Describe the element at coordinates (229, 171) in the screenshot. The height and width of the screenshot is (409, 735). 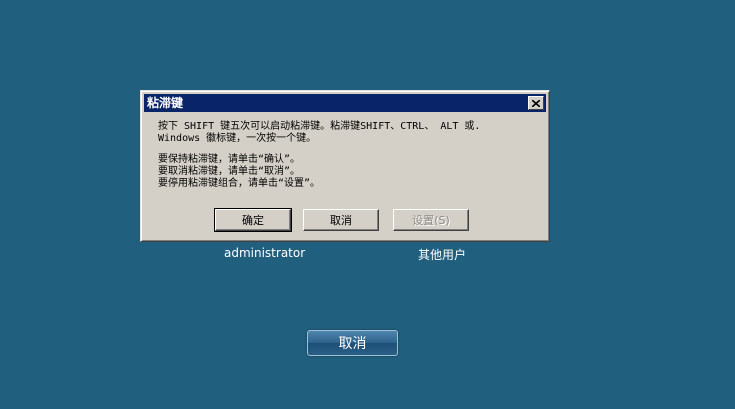
I see `message-line: 要取消粘滞键，请单击“取消”。` at that location.